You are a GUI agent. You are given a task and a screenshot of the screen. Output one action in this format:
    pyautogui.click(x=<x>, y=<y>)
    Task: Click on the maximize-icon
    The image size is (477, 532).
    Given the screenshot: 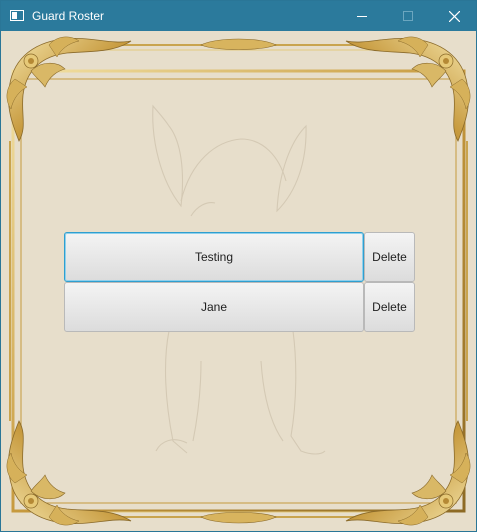 What is the action you would take?
    pyautogui.click(x=408, y=16)
    